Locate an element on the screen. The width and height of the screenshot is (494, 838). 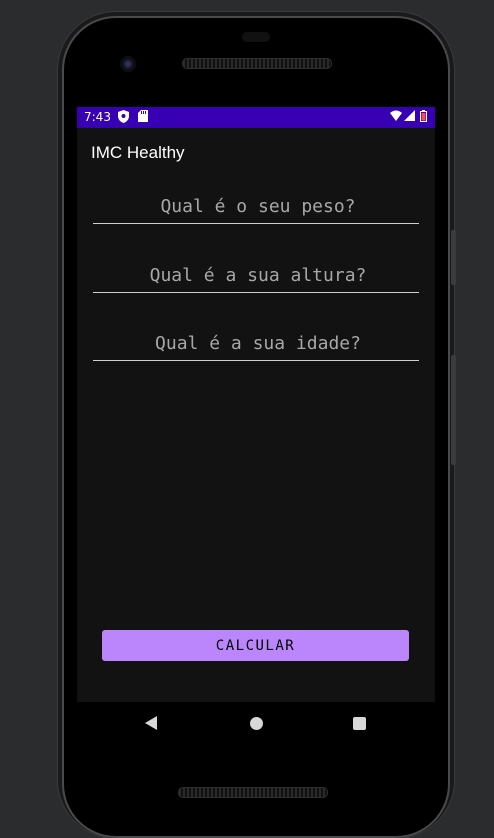
sd-card-icon is located at coordinates (143, 118).